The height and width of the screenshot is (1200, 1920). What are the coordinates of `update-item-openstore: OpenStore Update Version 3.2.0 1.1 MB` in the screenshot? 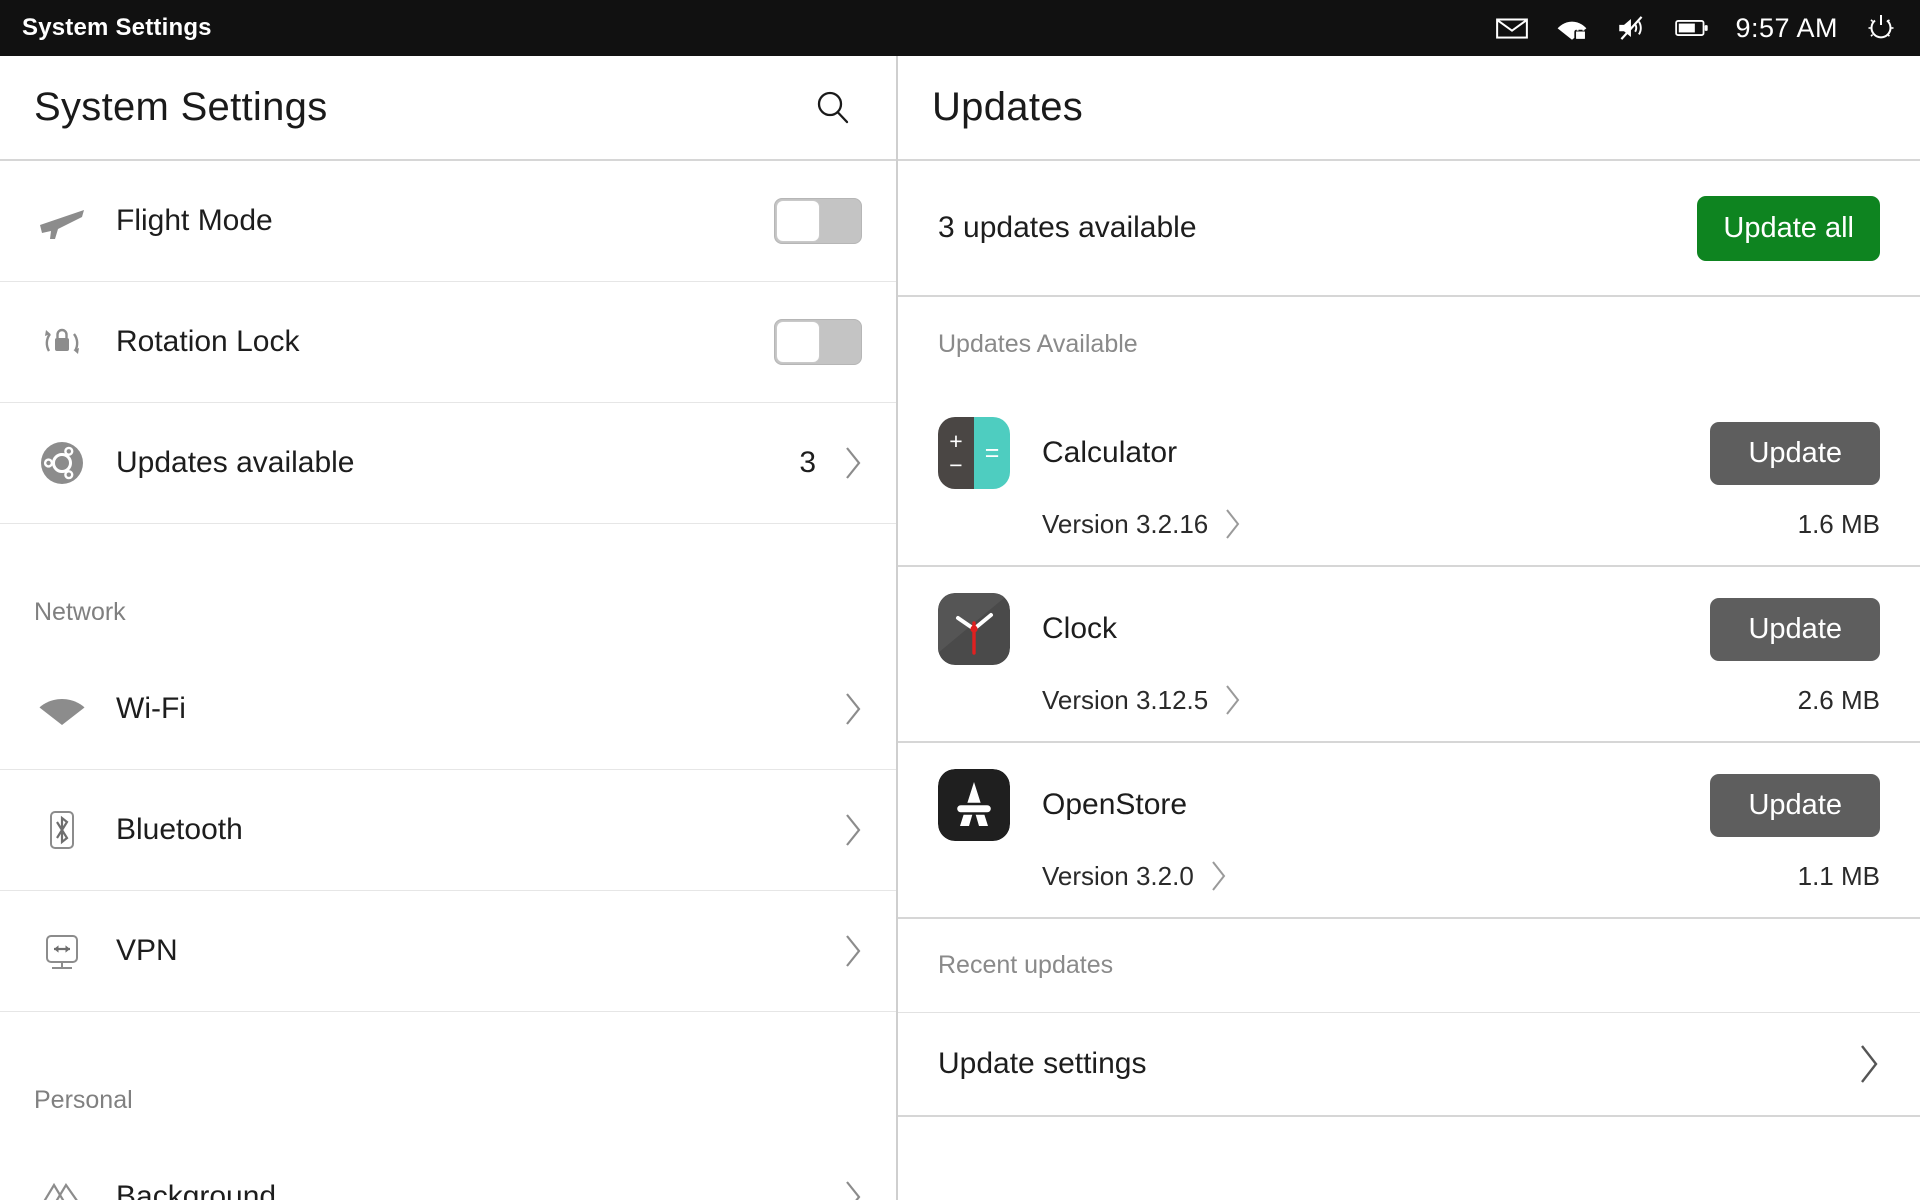 It's located at (1409, 831).